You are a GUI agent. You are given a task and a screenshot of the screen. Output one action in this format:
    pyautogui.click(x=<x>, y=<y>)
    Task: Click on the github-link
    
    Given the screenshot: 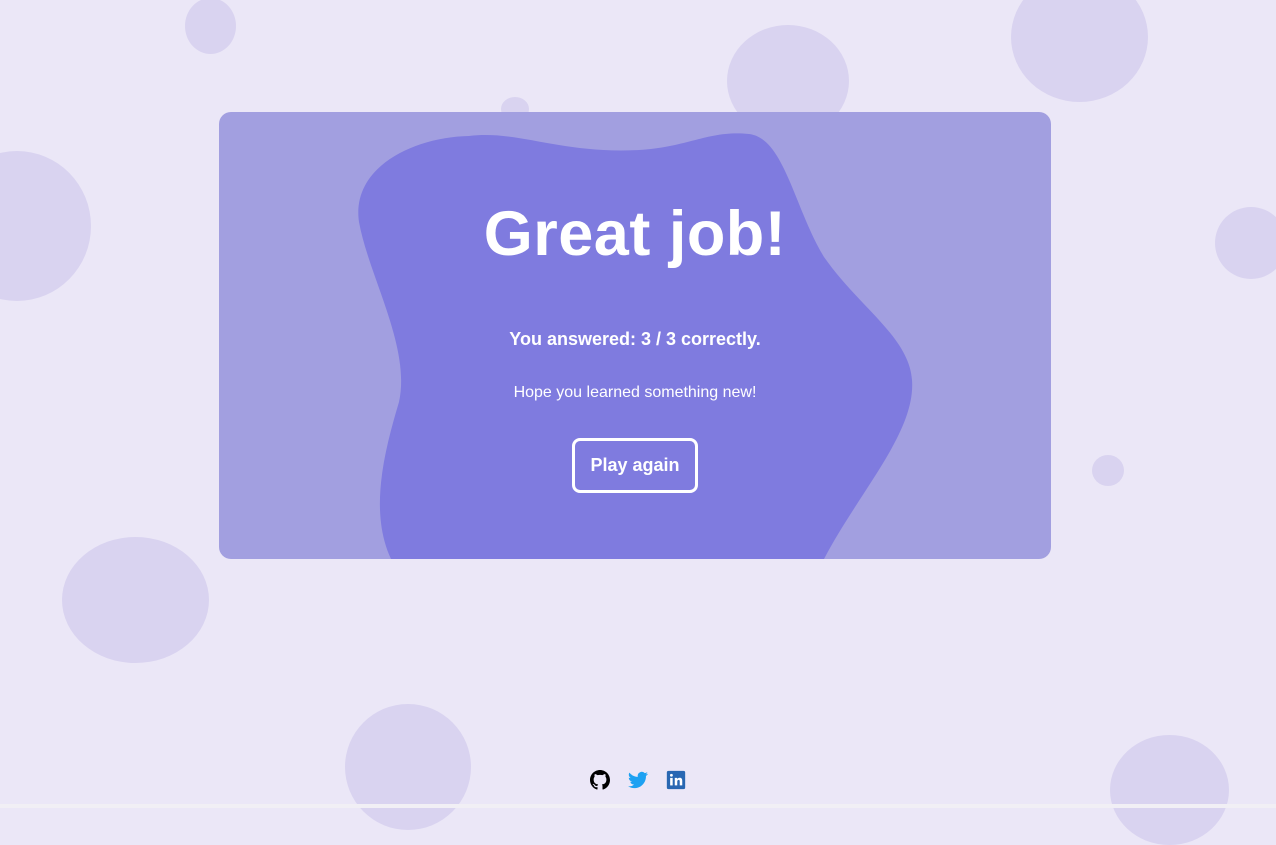 What is the action you would take?
    pyautogui.click(x=600, y=780)
    